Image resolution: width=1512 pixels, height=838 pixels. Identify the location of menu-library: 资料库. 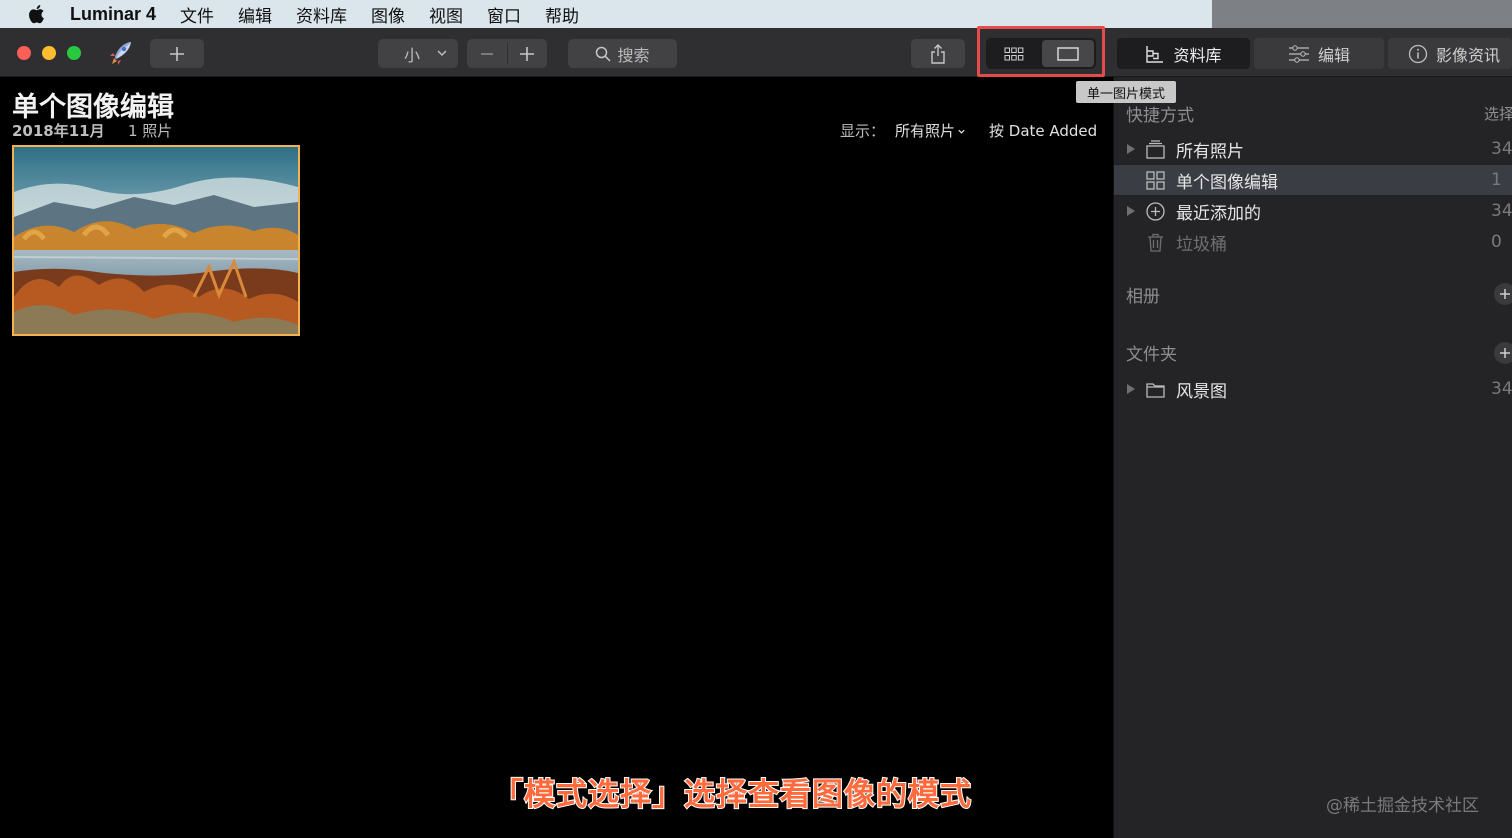
(321, 14).